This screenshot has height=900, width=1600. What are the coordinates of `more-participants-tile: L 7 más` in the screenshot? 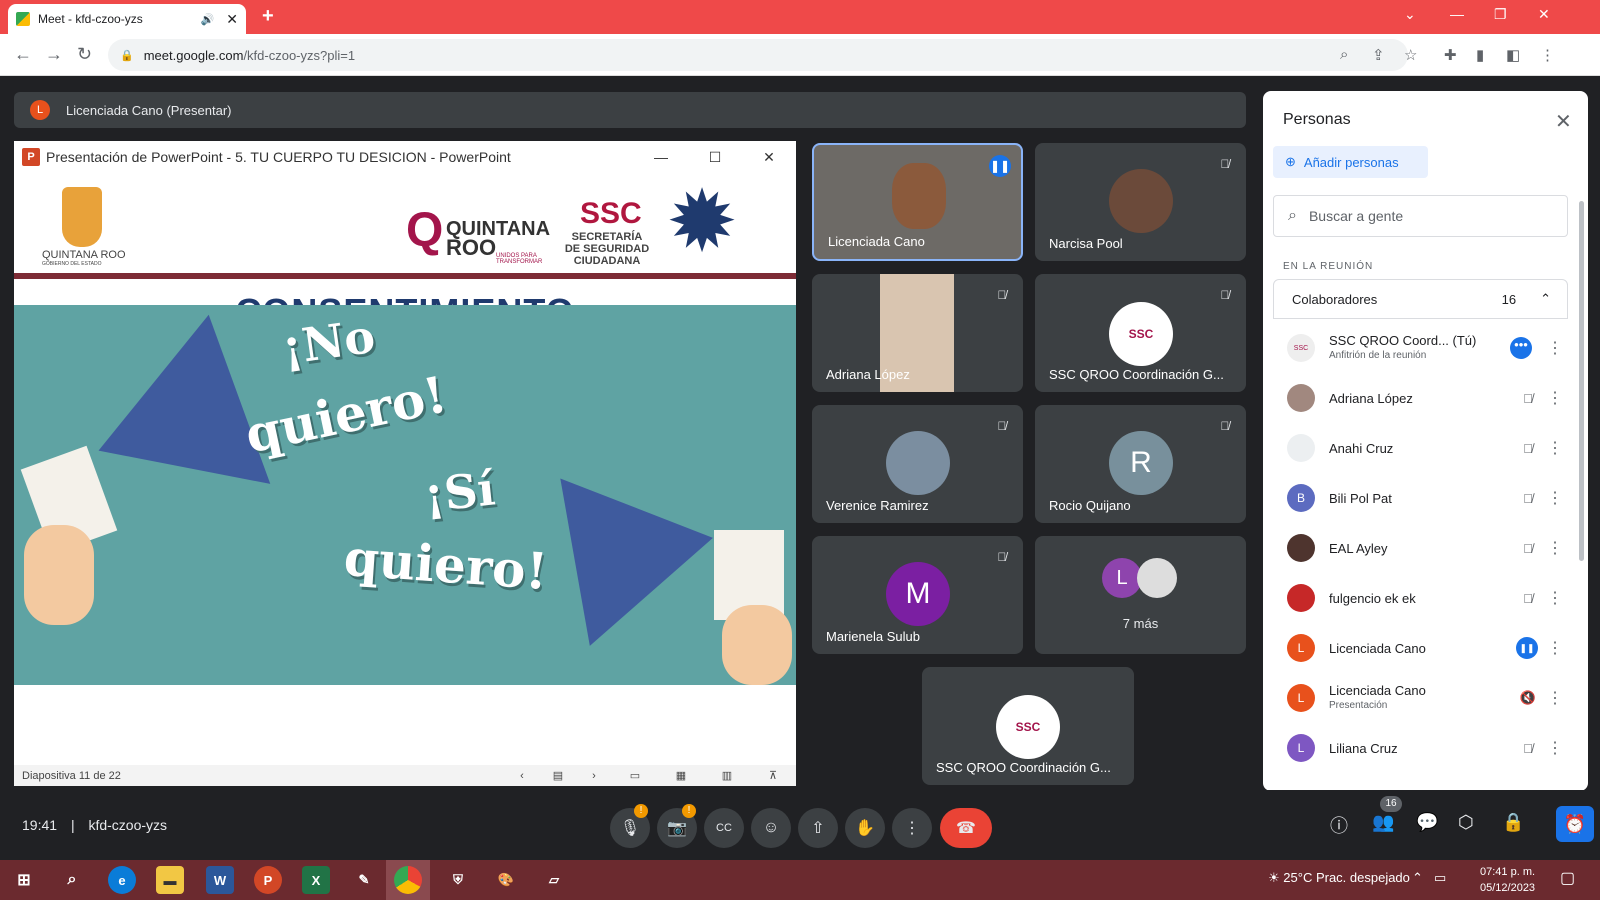 It's located at (1140, 595).